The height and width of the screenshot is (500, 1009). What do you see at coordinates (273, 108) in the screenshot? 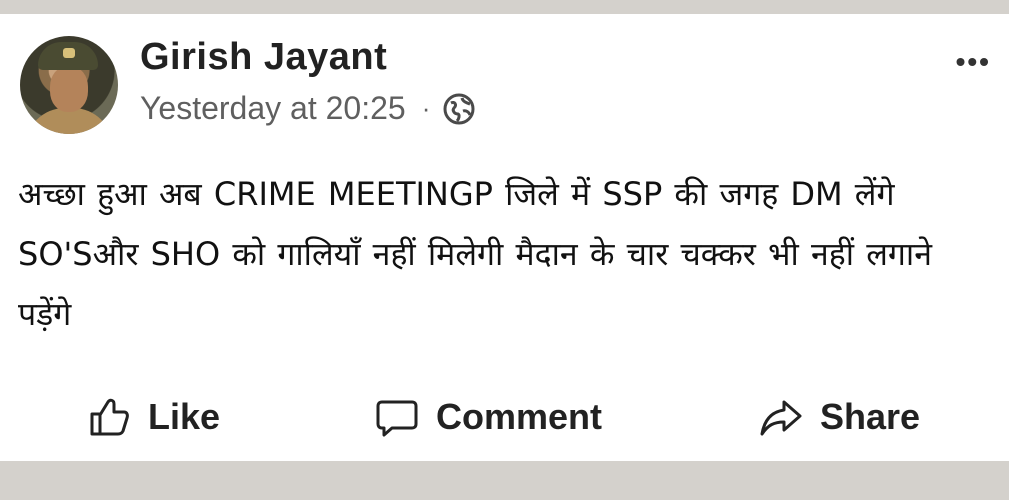
I see `post-timestamp: Yesterday at 20:25` at bounding box center [273, 108].